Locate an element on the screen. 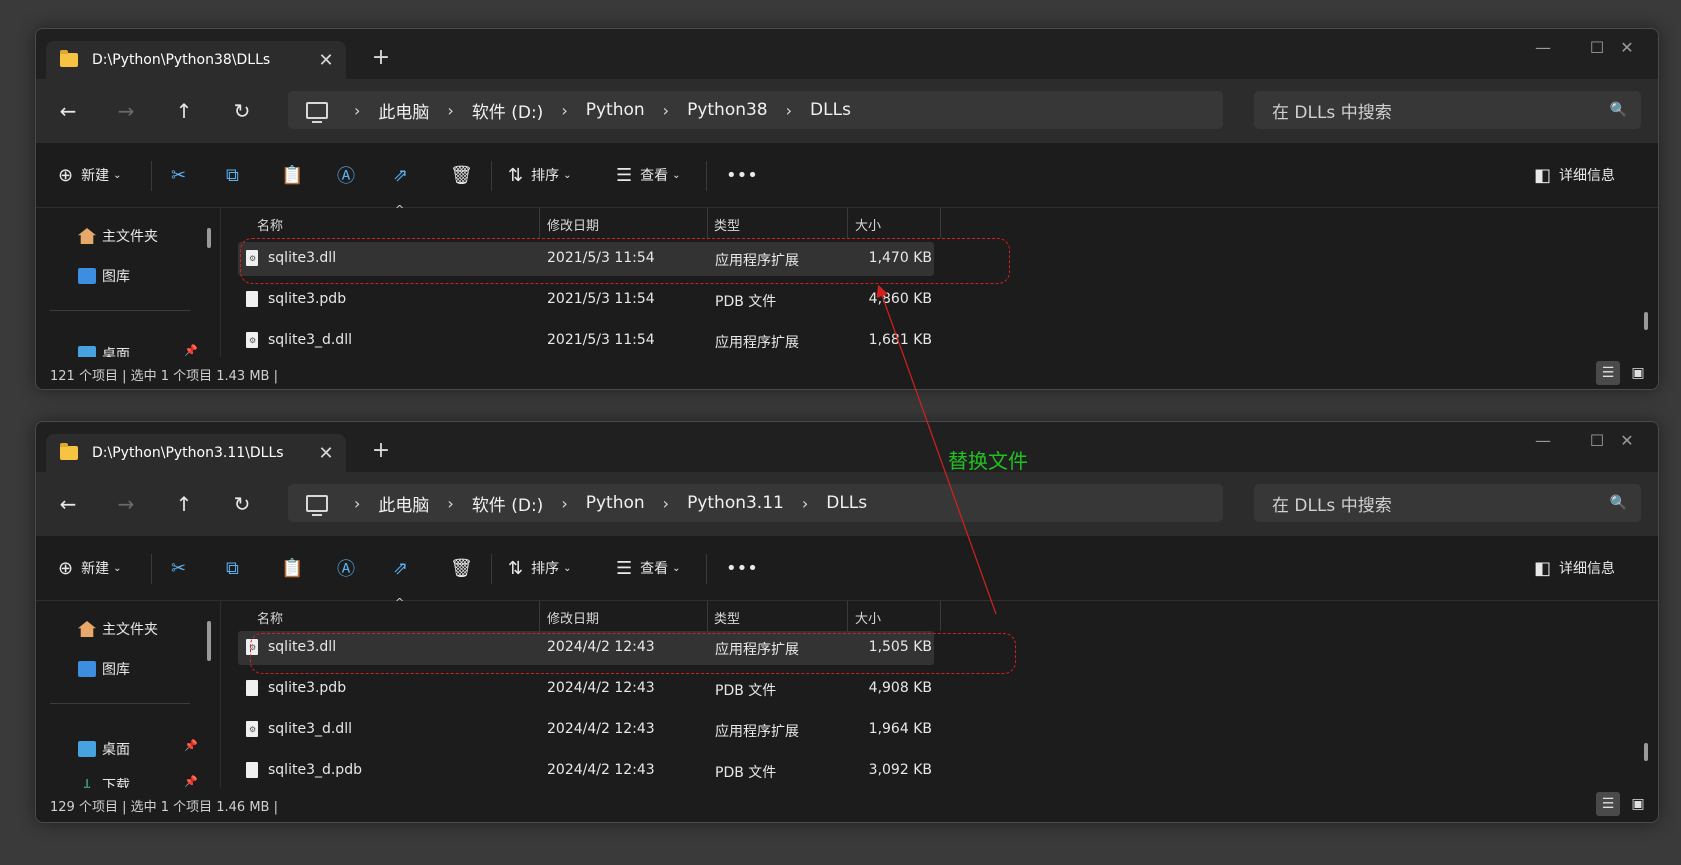 The height and width of the screenshot is (865, 1681). annotation-arrow is located at coordinates (936, 449).